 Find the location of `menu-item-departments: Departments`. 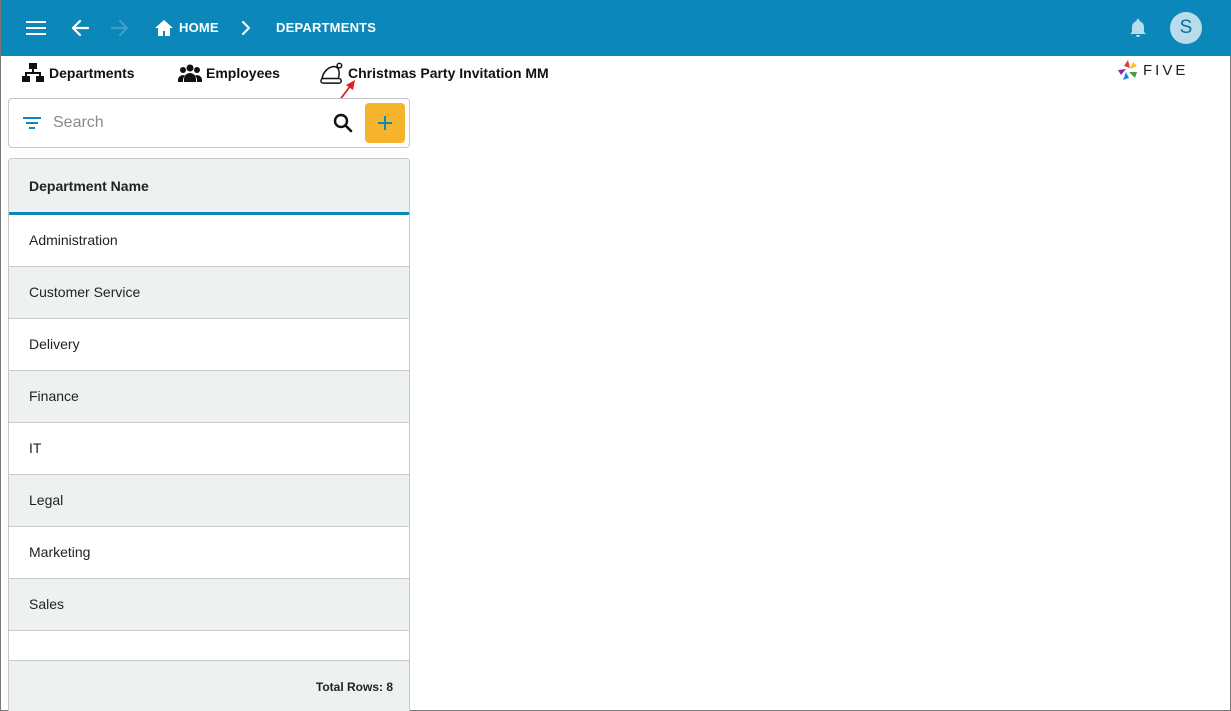

menu-item-departments: Departments is located at coordinates (78, 73).